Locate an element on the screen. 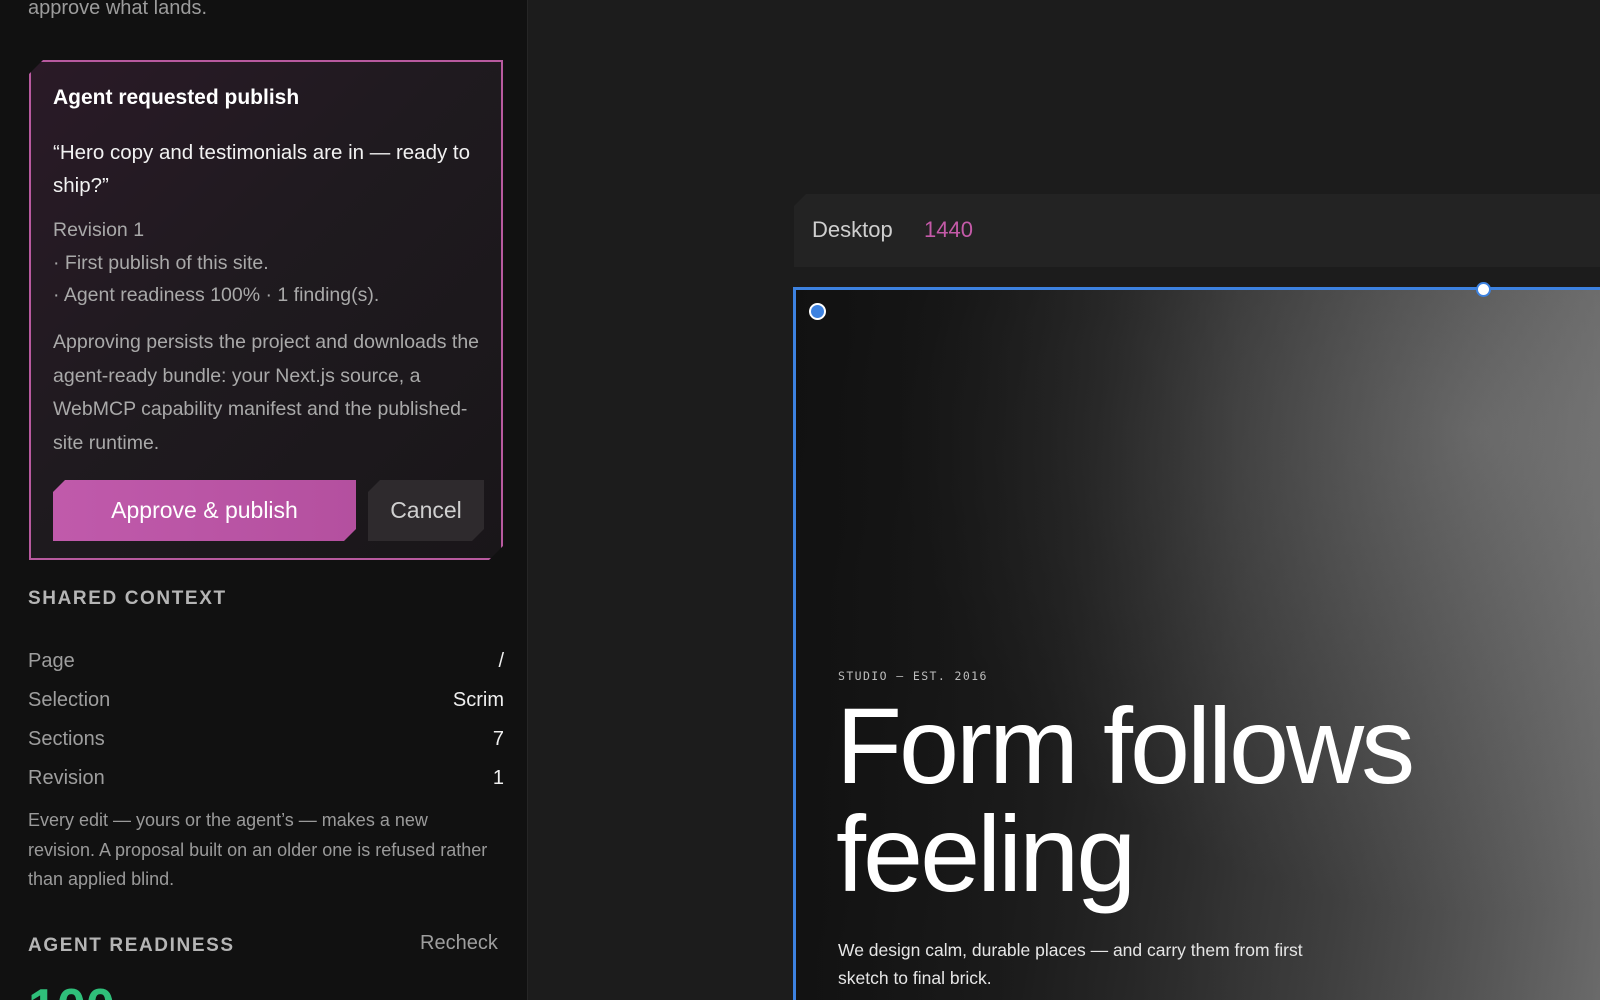  device-width: 1440 is located at coordinates (948, 229).